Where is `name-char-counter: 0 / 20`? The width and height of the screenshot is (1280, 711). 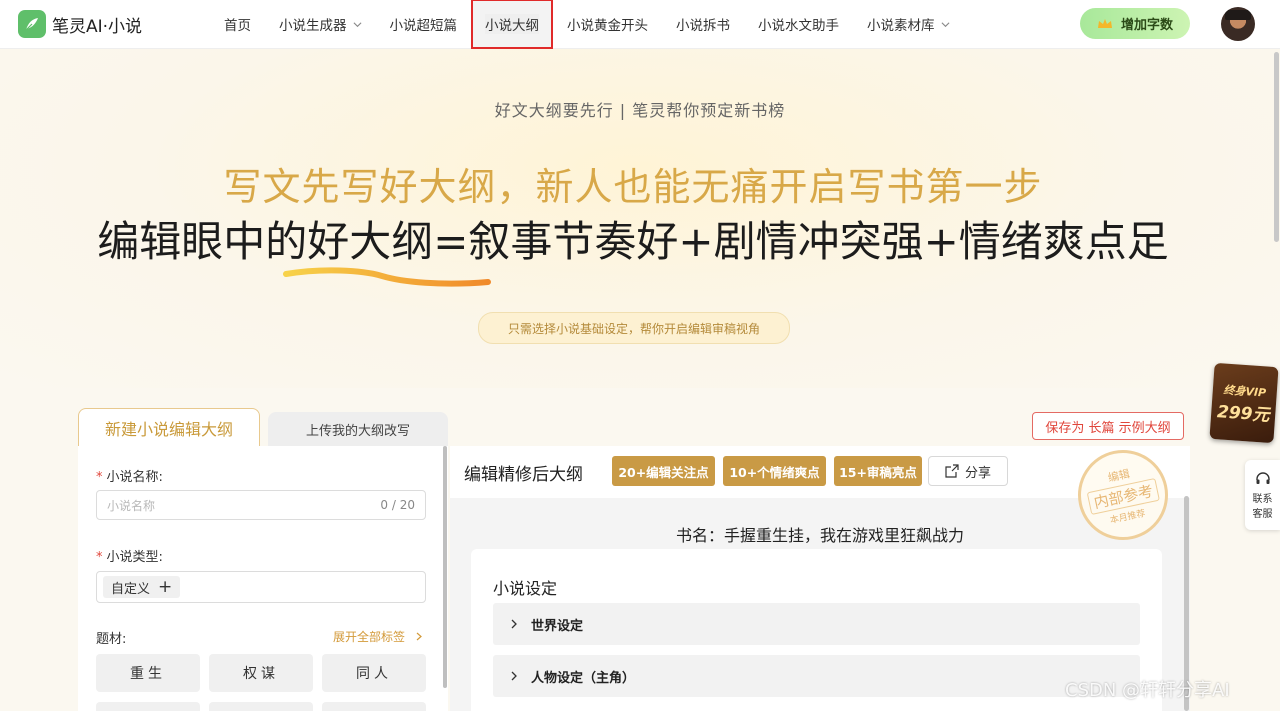 name-char-counter: 0 / 20 is located at coordinates (397, 505).